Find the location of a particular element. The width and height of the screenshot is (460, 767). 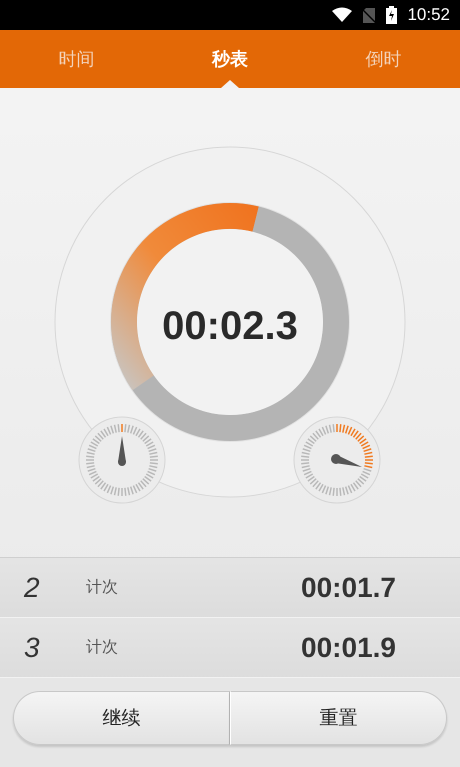

no-sim-icon is located at coordinates (369, 15).